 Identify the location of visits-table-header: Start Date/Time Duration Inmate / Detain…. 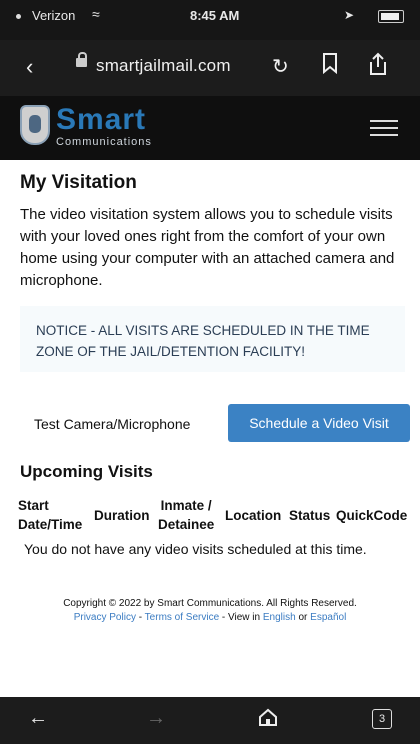
(210, 514).